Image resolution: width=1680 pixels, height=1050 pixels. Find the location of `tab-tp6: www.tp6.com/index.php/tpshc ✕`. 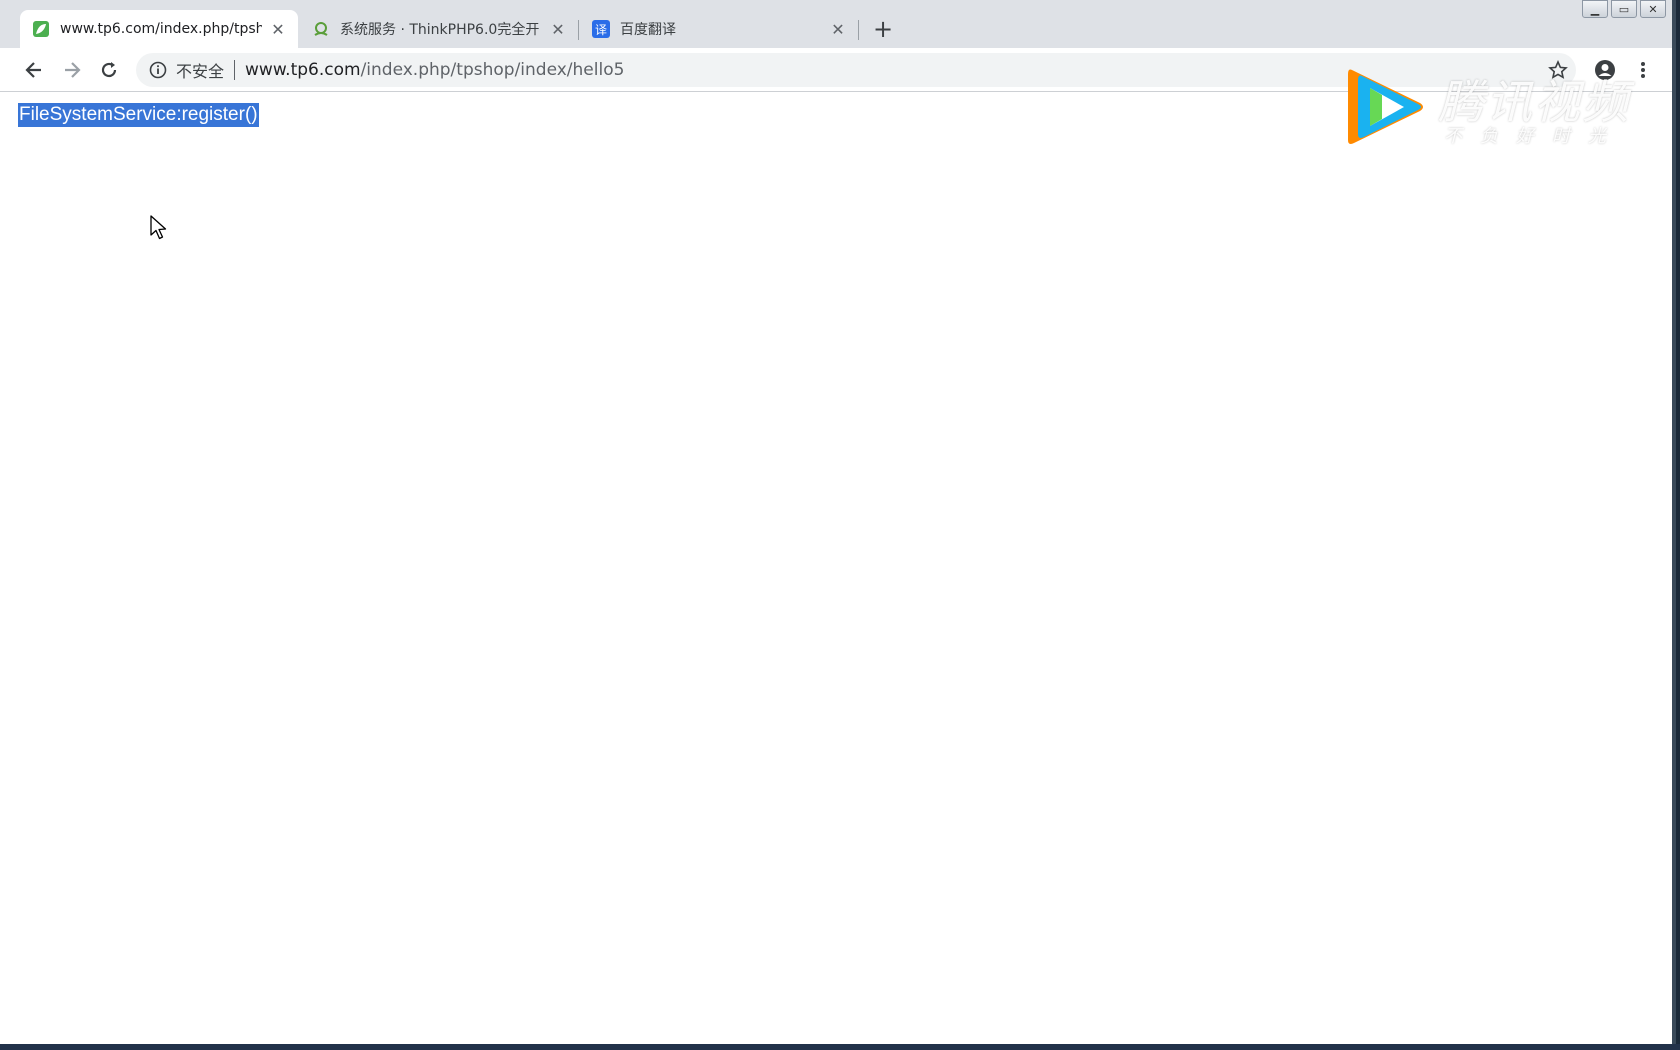

tab-tp6: www.tp6.com/index.php/tpshc ✕ is located at coordinates (159, 29).